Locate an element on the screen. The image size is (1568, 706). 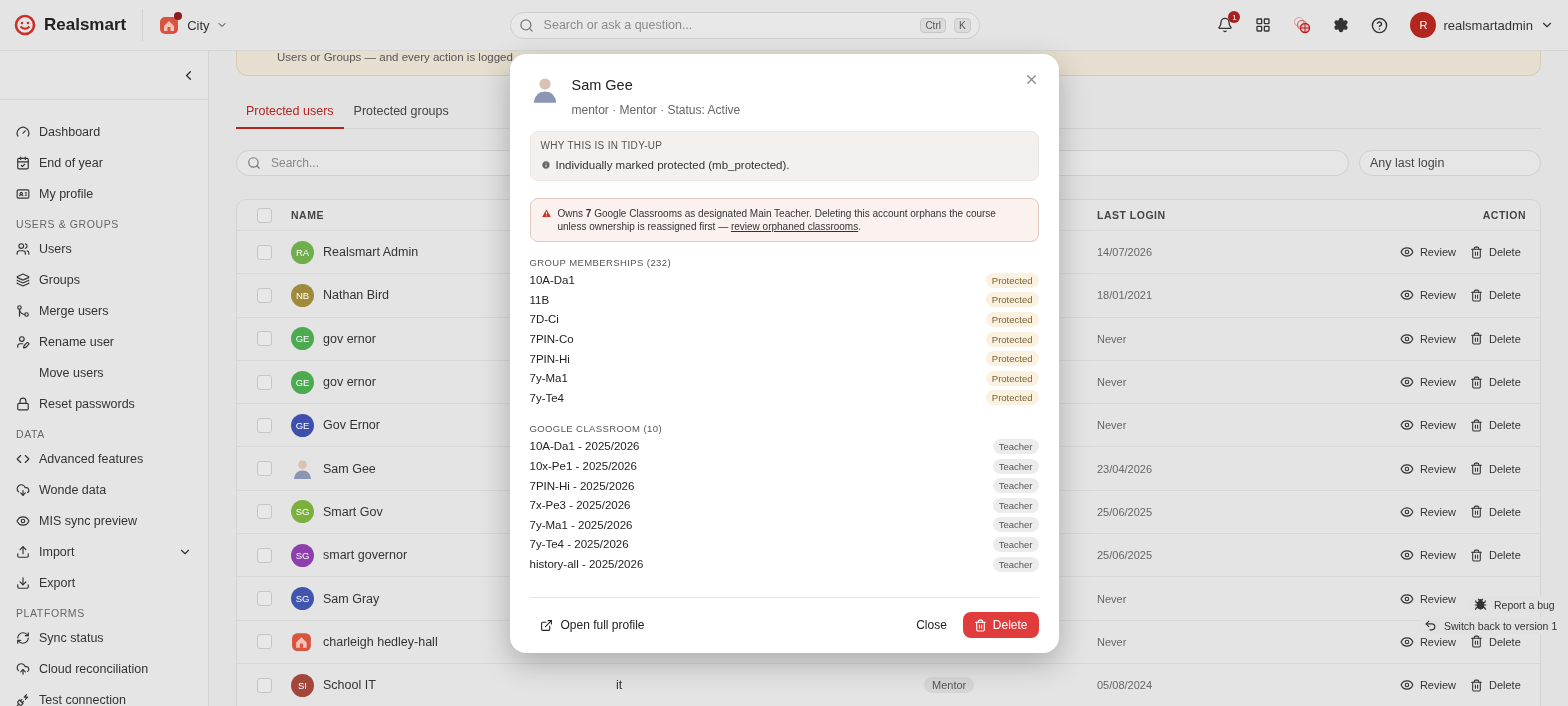
last-login: 05/08/2024 is located at coordinates (1125, 685).